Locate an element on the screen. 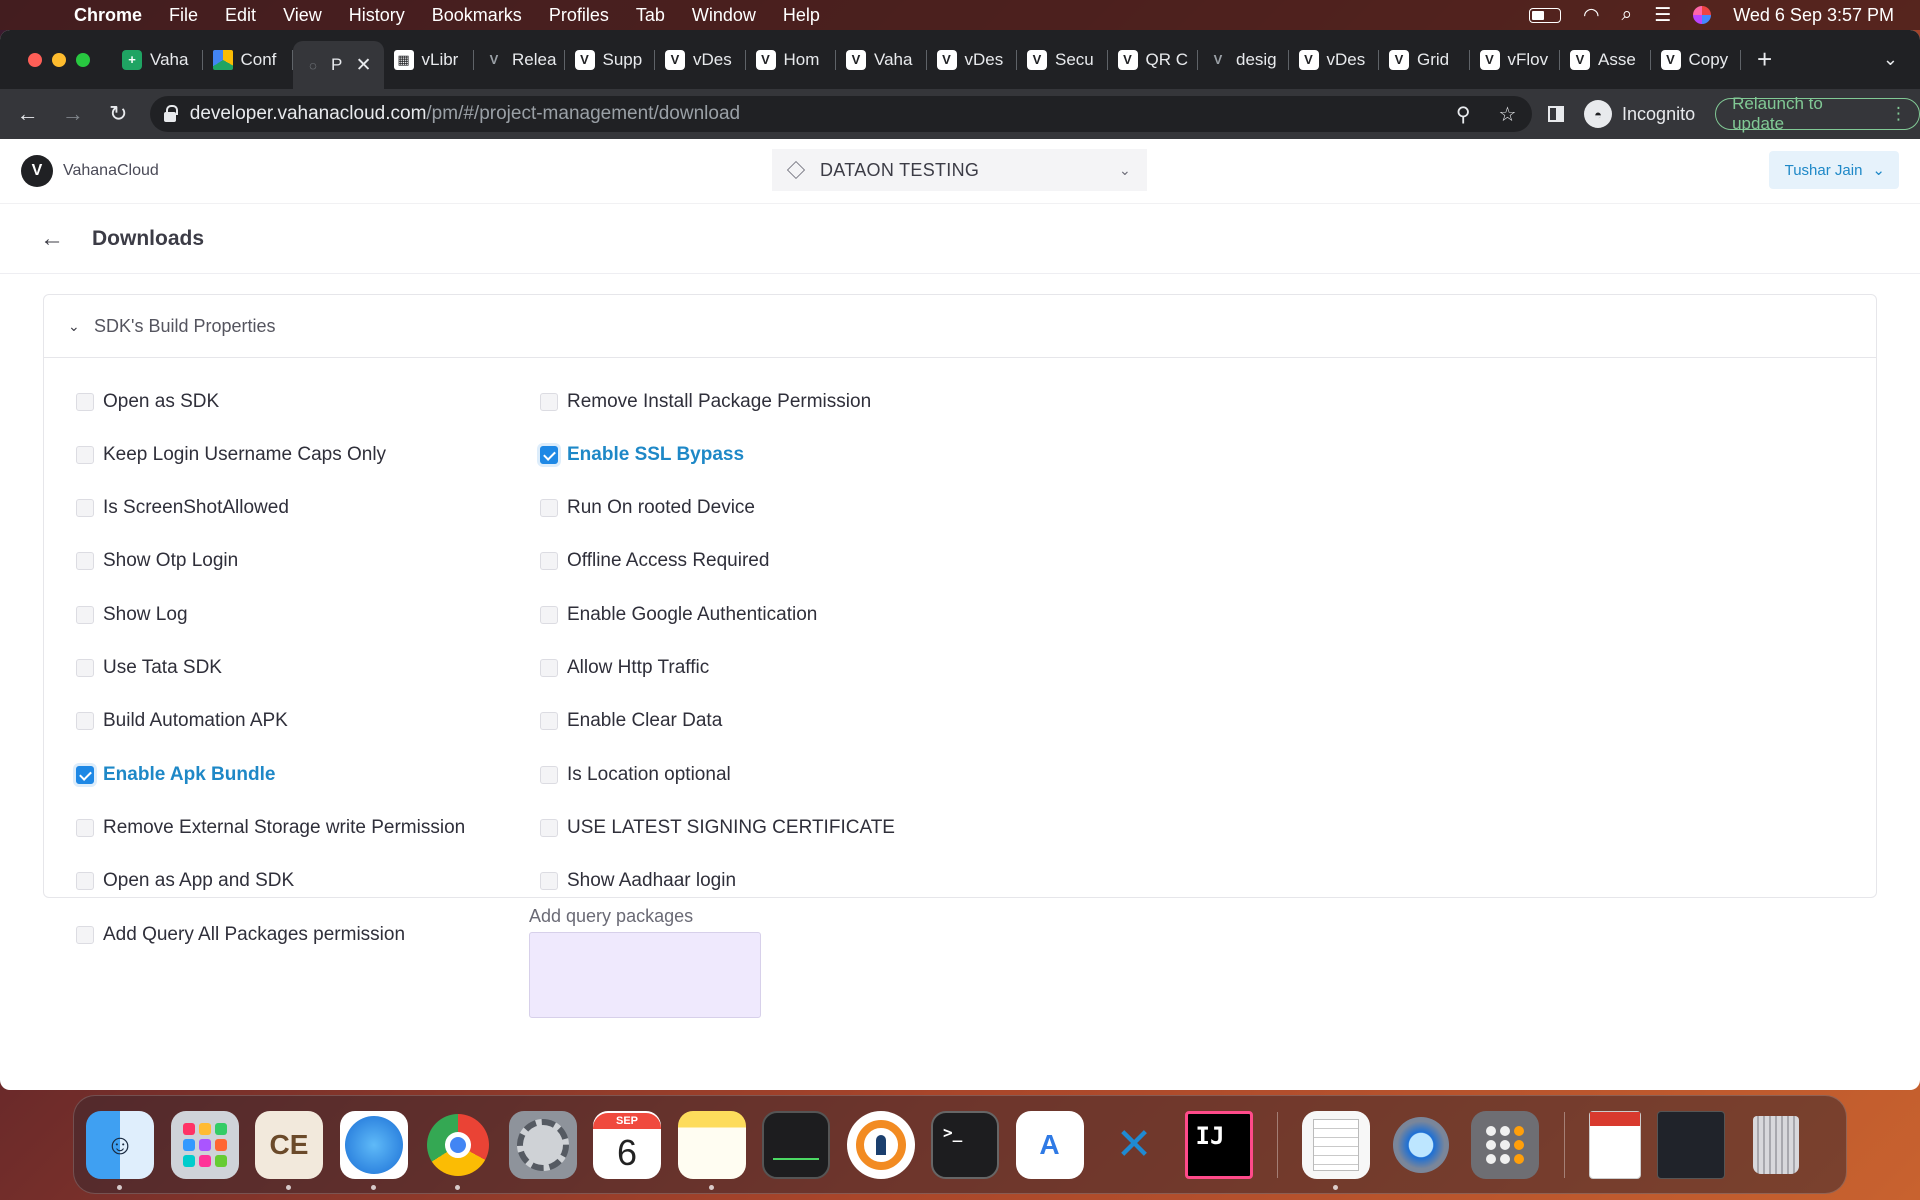 This screenshot has height=1200, width=1920. close-tab-icon: ✕ is located at coordinates (364, 65).